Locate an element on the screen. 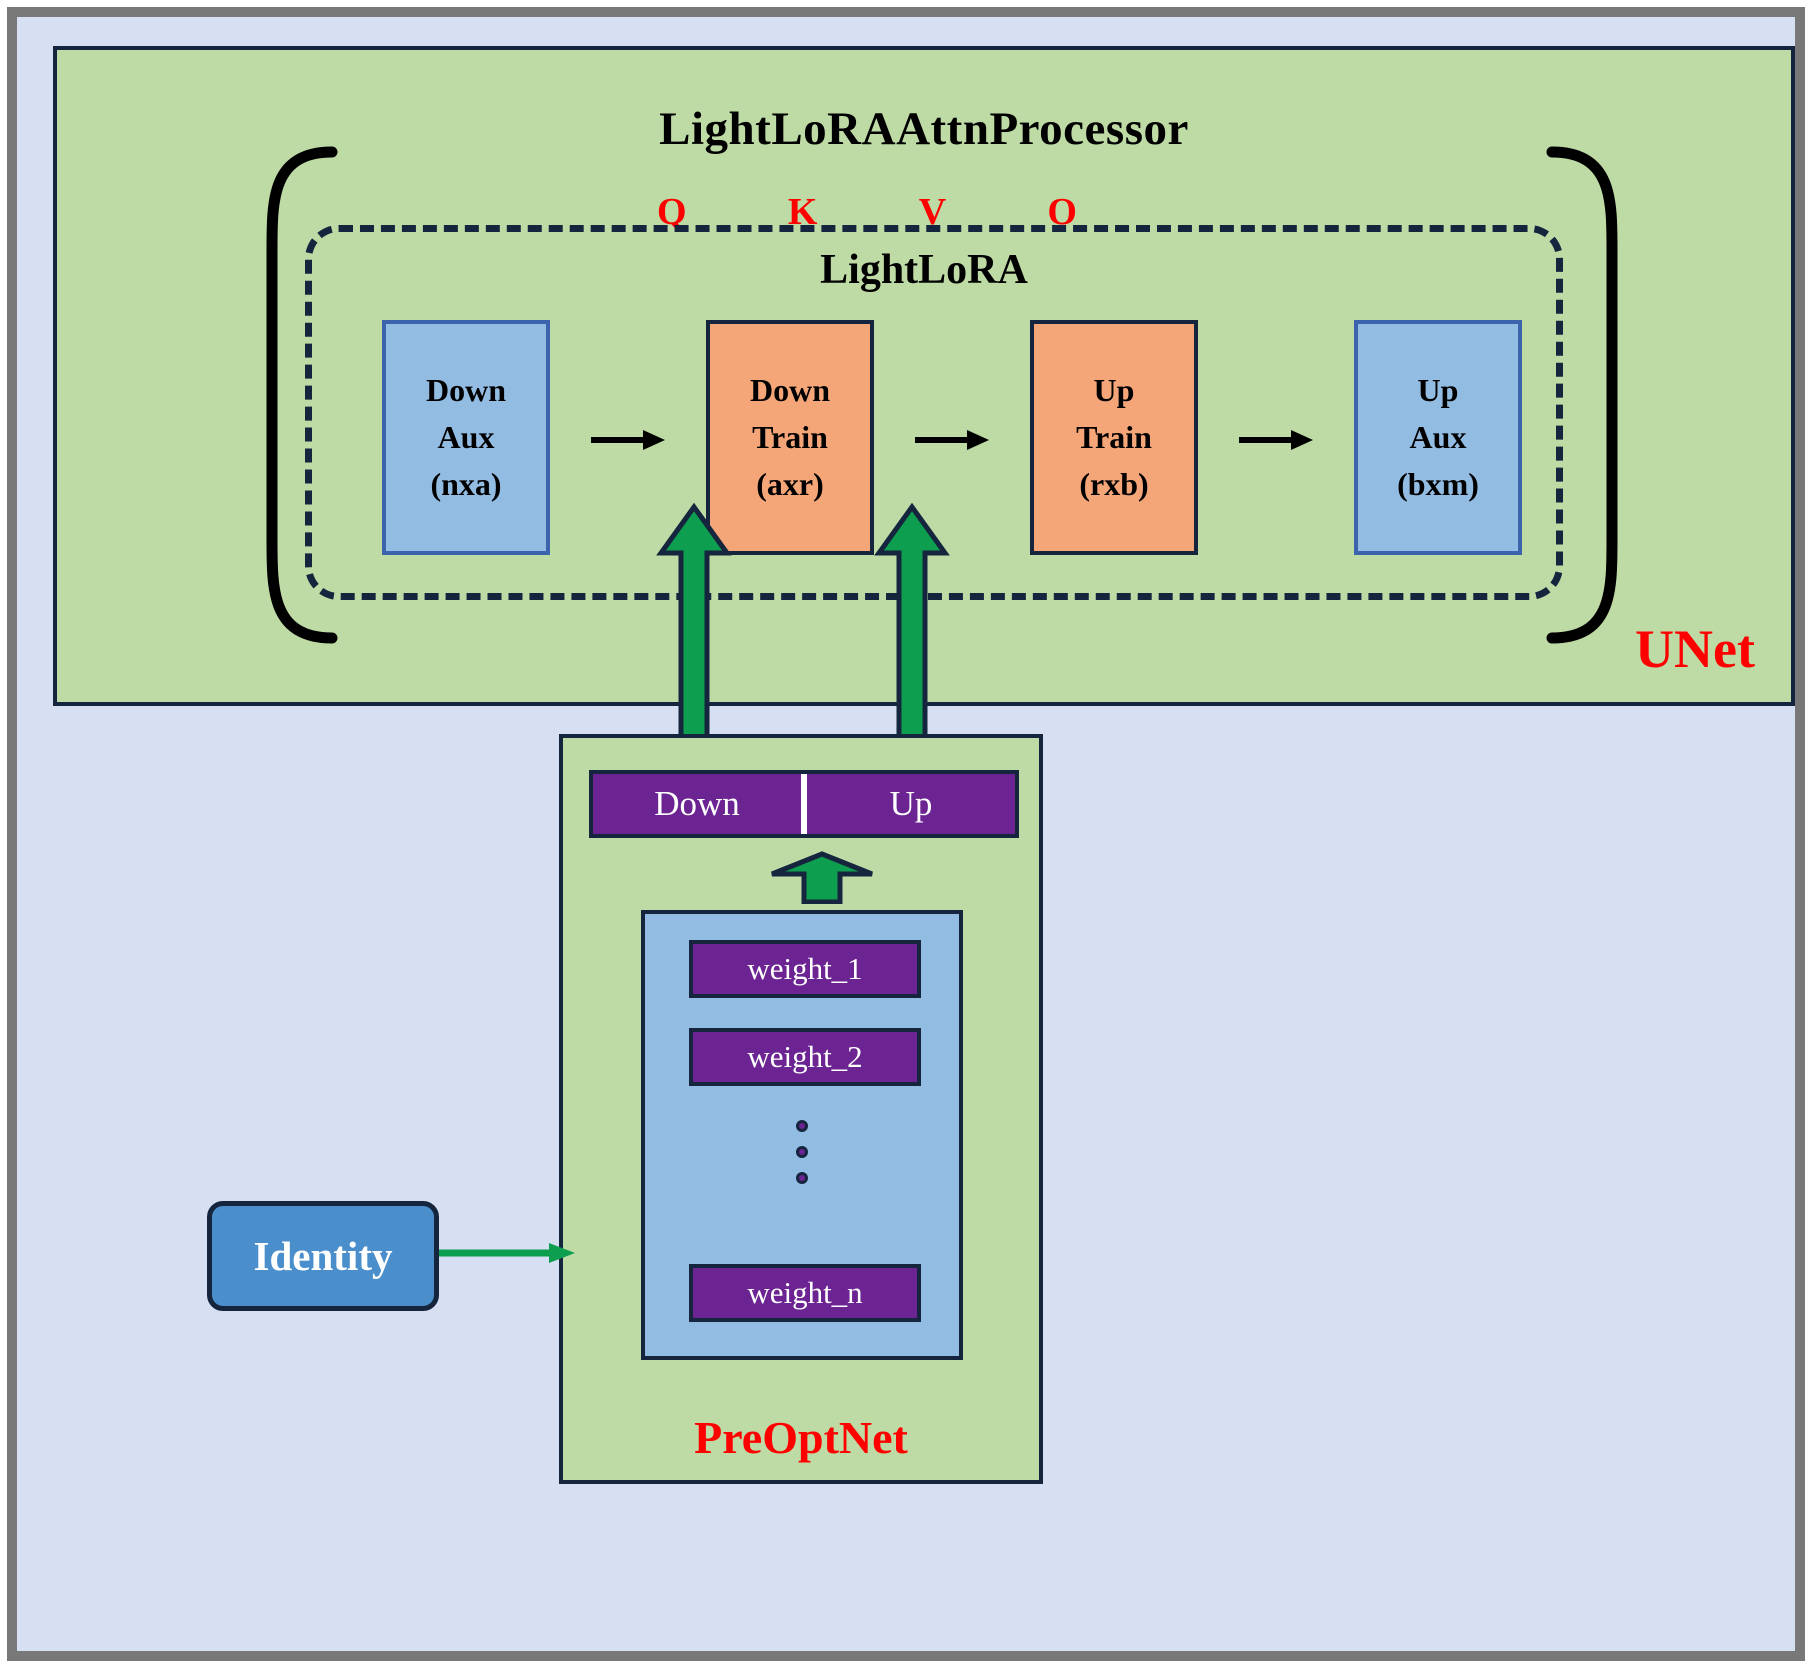 The image size is (1816, 1672). weights-to-bar-arrow-icon is located at coordinates (822, 879).